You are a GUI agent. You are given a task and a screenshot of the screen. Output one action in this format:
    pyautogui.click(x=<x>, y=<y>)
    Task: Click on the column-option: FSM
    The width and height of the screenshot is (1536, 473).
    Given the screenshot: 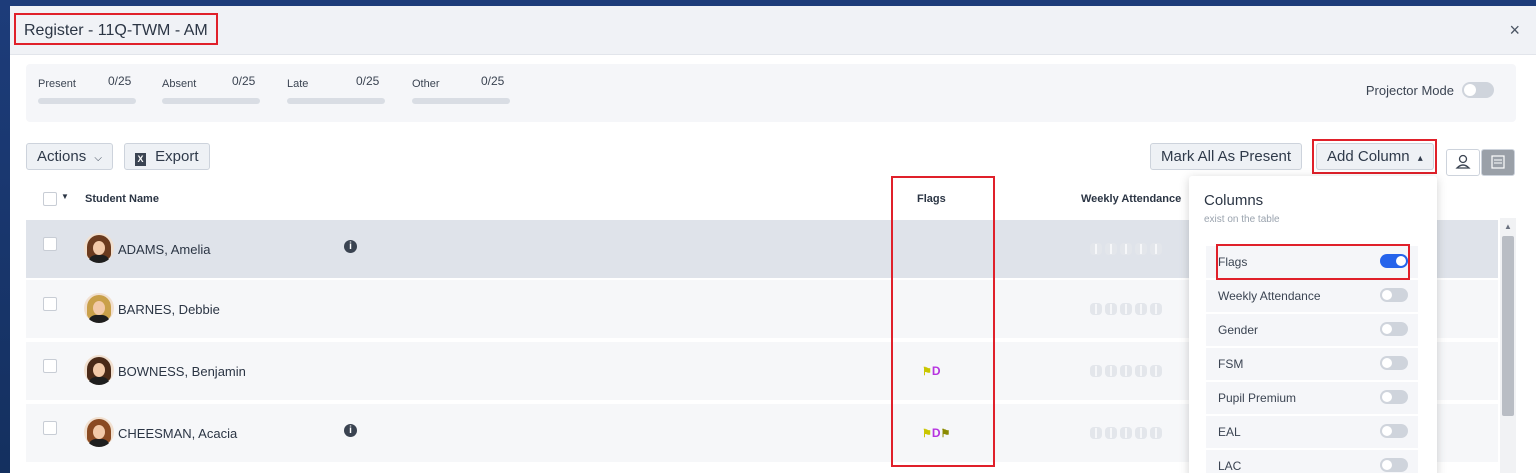 What is the action you would take?
    pyautogui.click(x=1312, y=365)
    